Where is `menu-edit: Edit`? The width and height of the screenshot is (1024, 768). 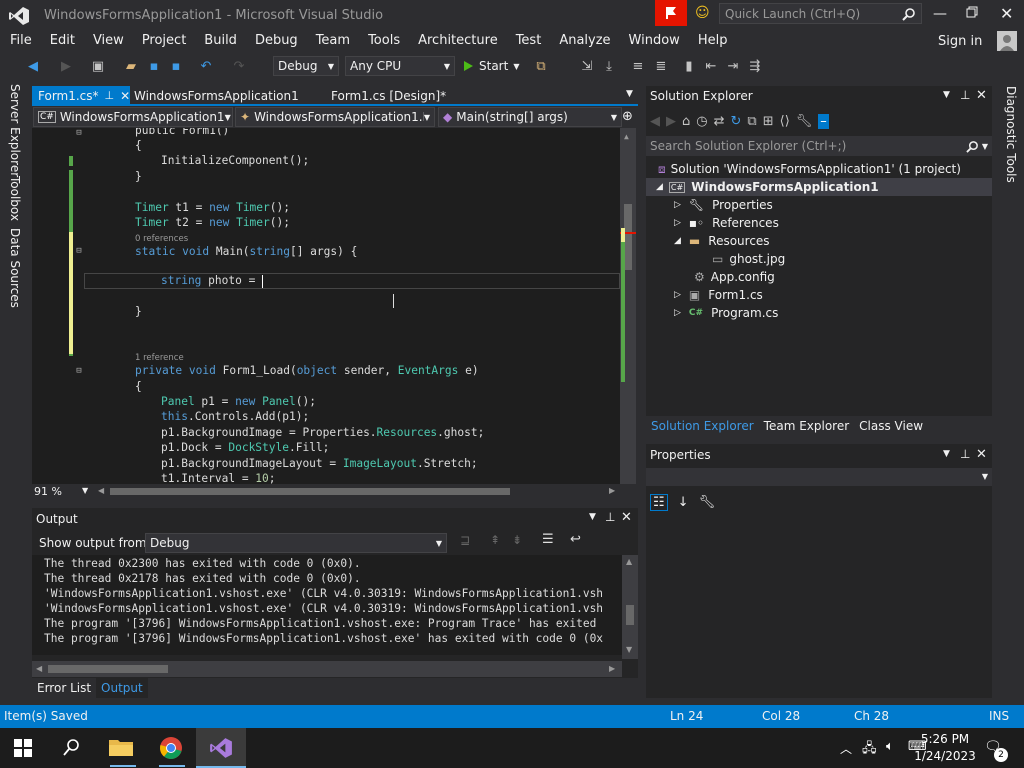
menu-edit: Edit is located at coordinates (62, 41).